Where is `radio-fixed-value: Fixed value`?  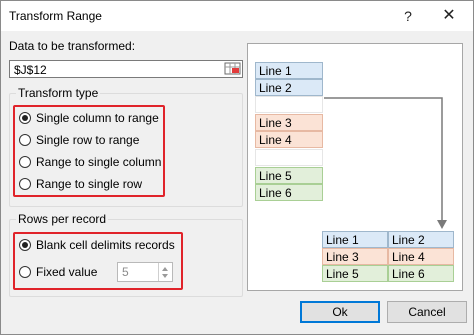 radio-fixed-value: Fixed value is located at coordinates (58, 272).